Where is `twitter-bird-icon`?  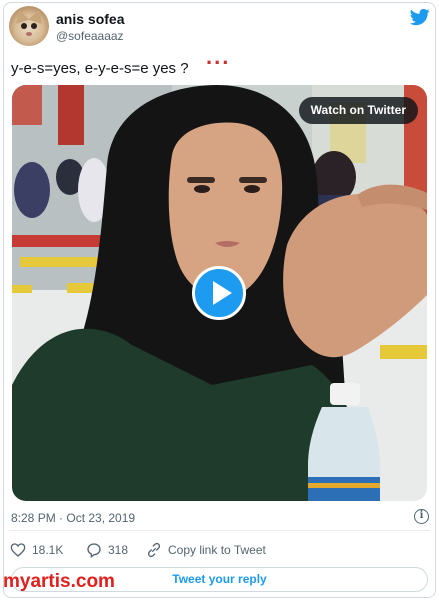
twitter-bird-icon is located at coordinates (420, 17).